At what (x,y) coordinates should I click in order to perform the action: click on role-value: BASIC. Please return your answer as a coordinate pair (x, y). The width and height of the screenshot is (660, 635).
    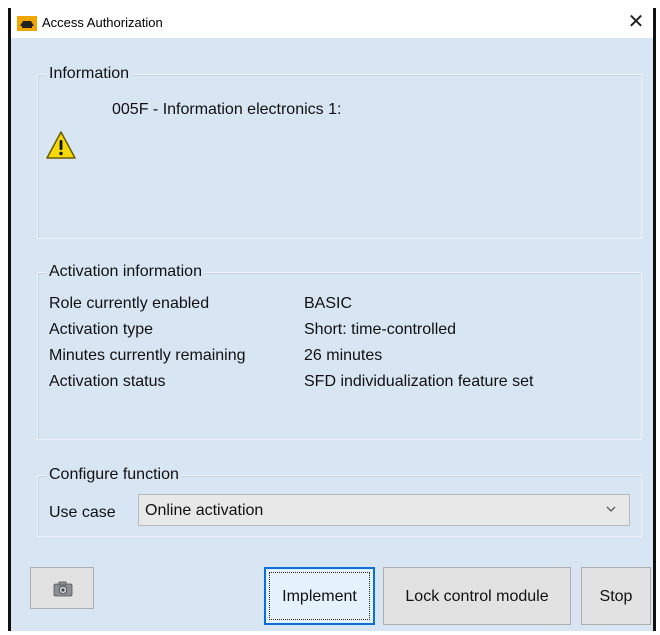
    Looking at the image, I should click on (328, 303).